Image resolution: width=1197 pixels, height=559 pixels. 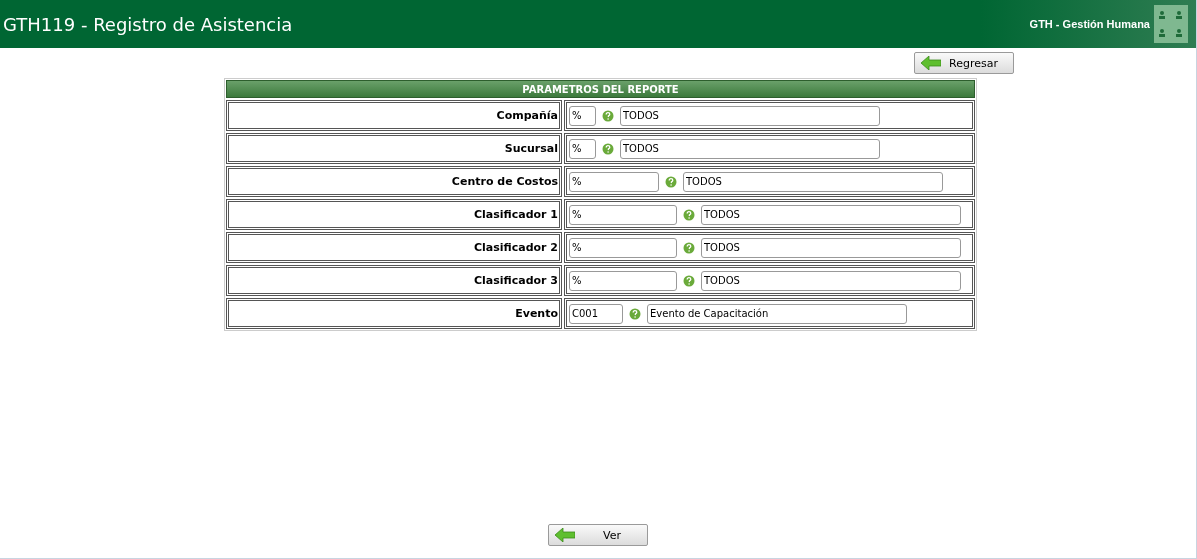 I want to click on back-button: Regresar, so click(x=964, y=63).